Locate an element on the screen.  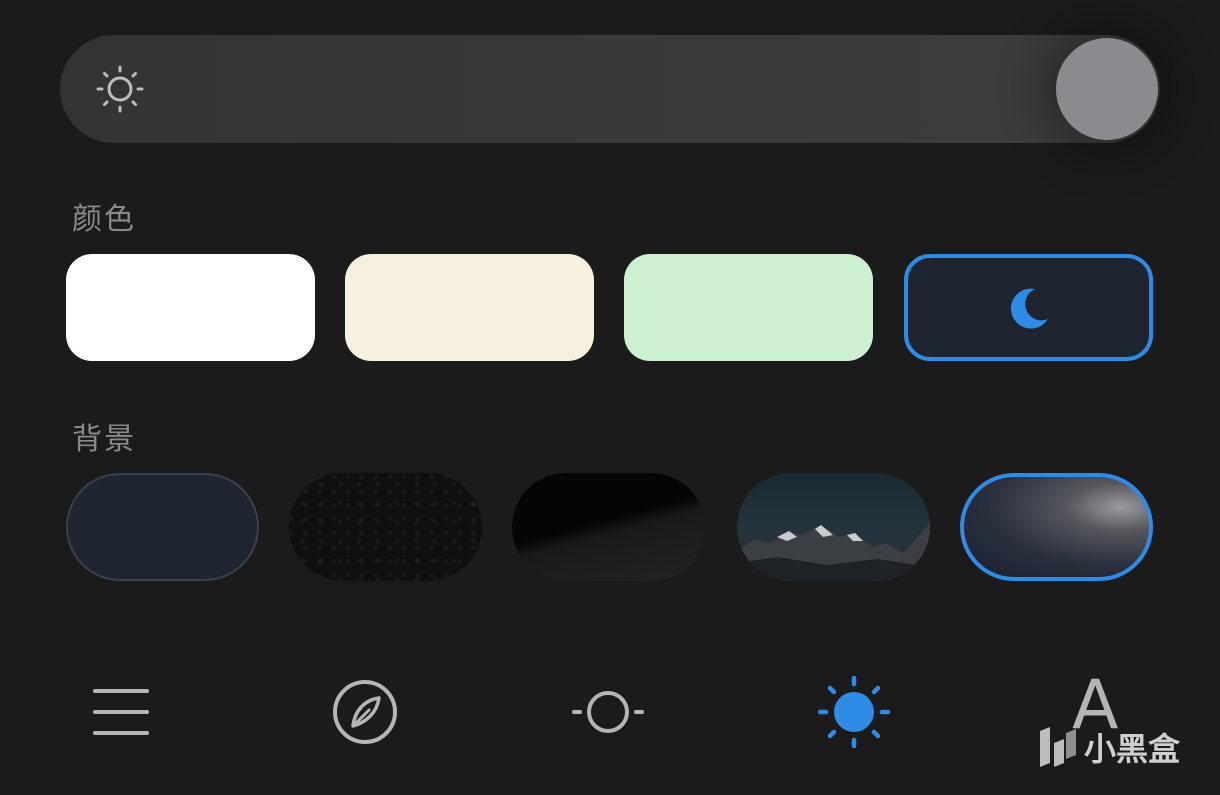
background-section-label: 背景 is located at coordinates (104, 439).